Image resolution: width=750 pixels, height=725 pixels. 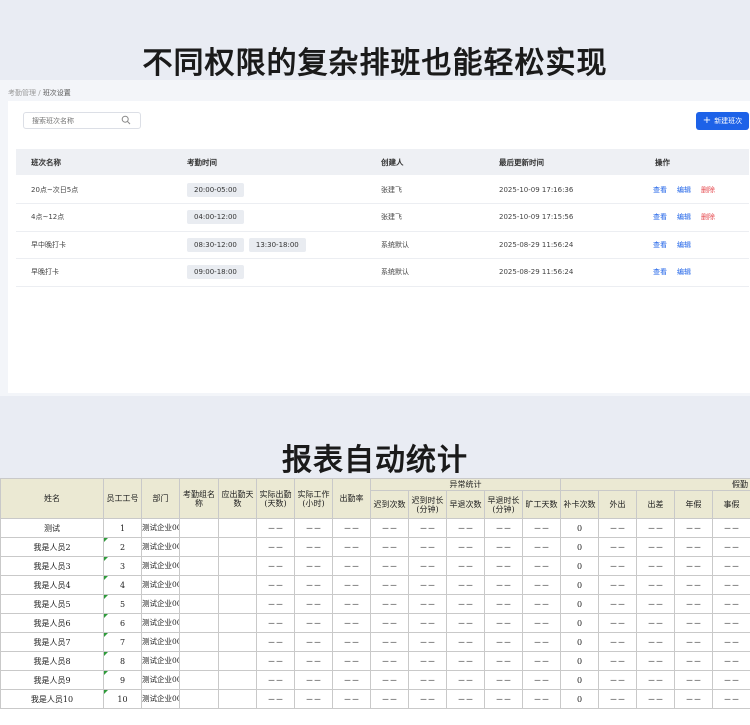 What do you see at coordinates (48, 244) in the screenshot?
I see `shift-name: 早中晚打卡` at bounding box center [48, 244].